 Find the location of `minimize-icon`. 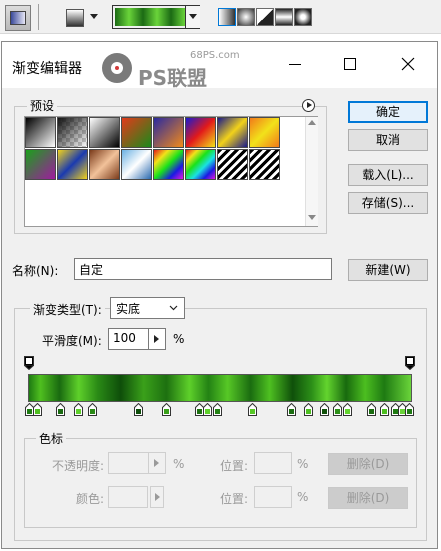

minimize-icon is located at coordinates (295, 64).